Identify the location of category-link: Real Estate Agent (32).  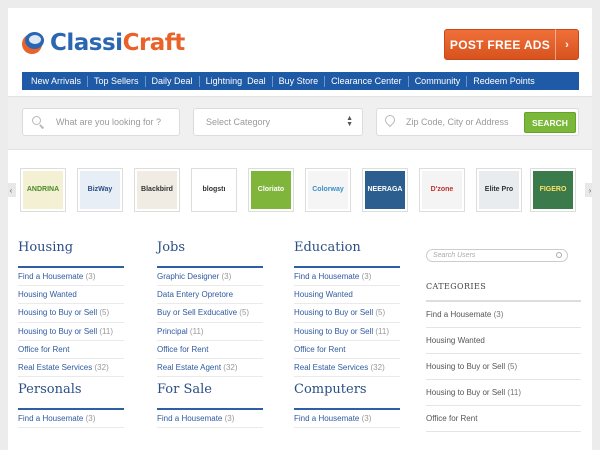
(210, 368).